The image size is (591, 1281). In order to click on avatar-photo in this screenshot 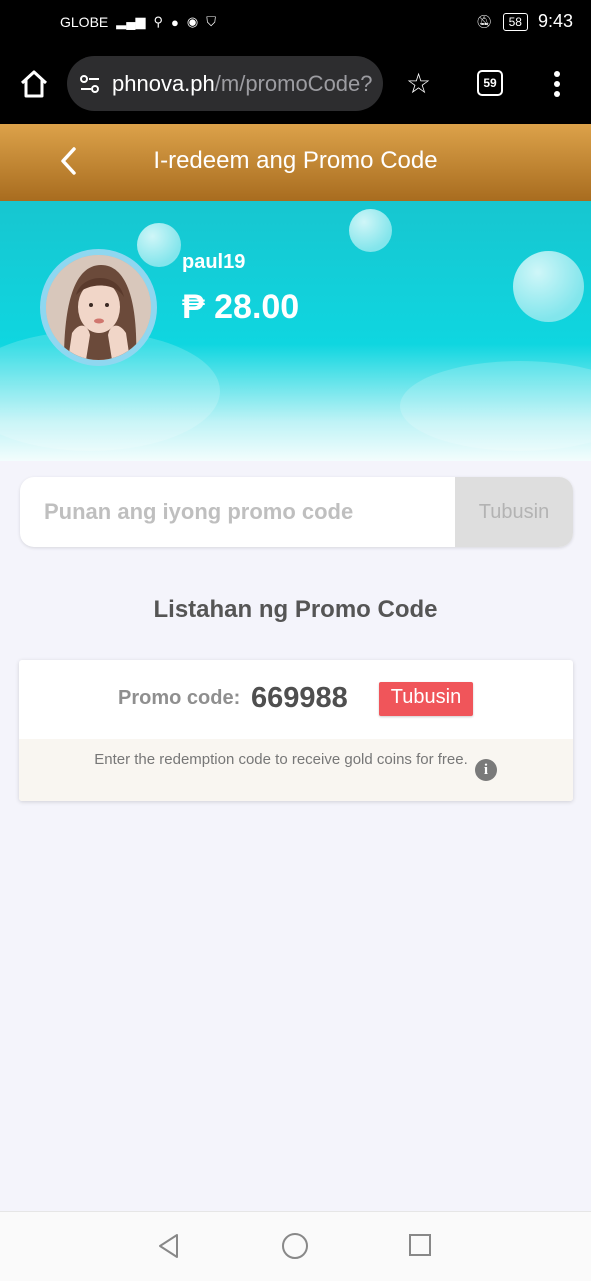, I will do `click(98, 307)`.